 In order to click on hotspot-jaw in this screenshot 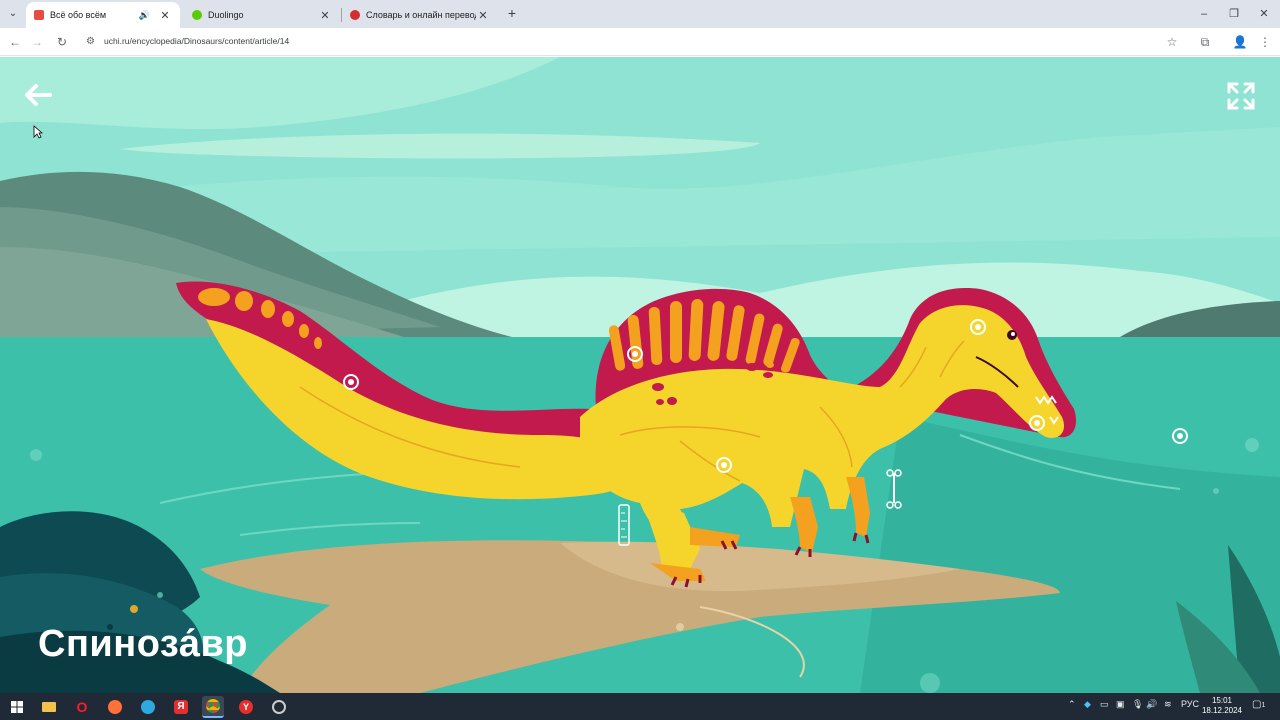, I will do `click(1037, 423)`.